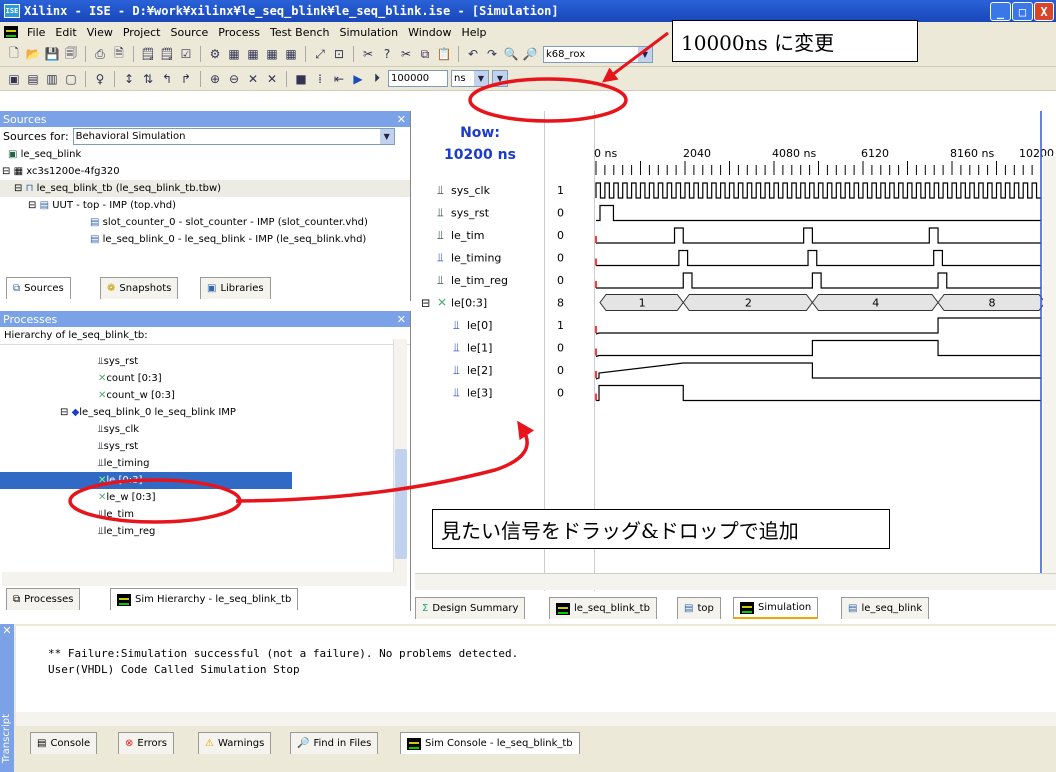 The width and height of the screenshot is (1056, 772). Describe the element at coordinates (215, 79) in the screenshot. I see `zoom-in-icon: ⊕` at that location.